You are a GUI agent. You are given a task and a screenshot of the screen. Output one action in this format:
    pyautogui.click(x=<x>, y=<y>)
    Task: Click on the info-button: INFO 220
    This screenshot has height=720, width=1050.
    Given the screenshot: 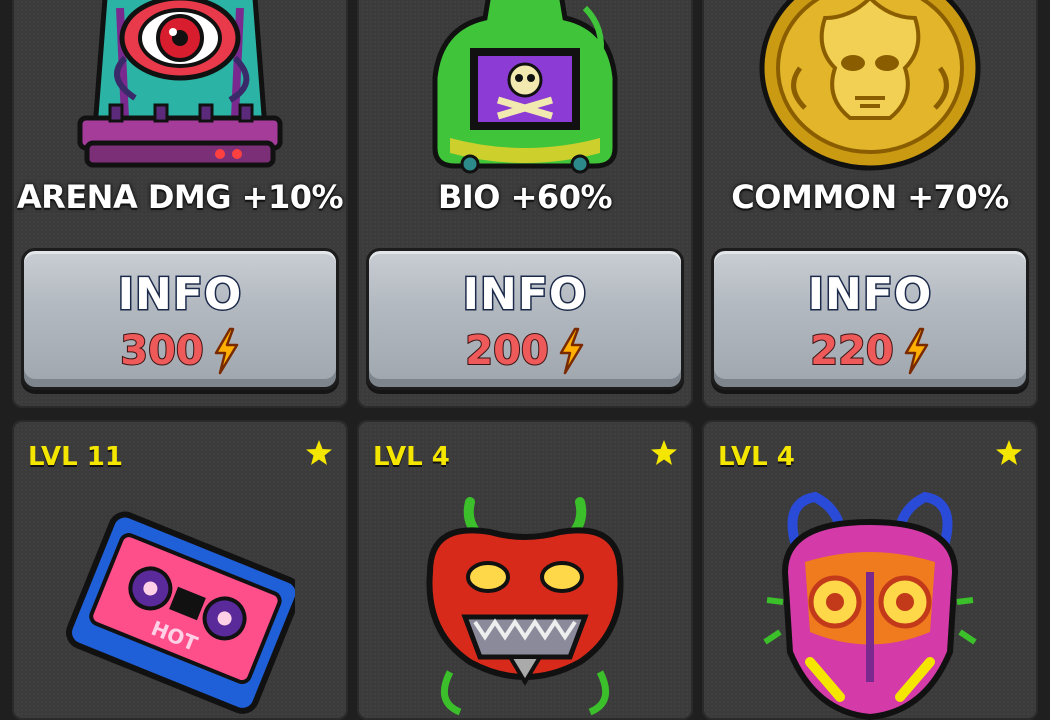 What is the action you would take?
    pyautogui.click(x=870, y=319)
    